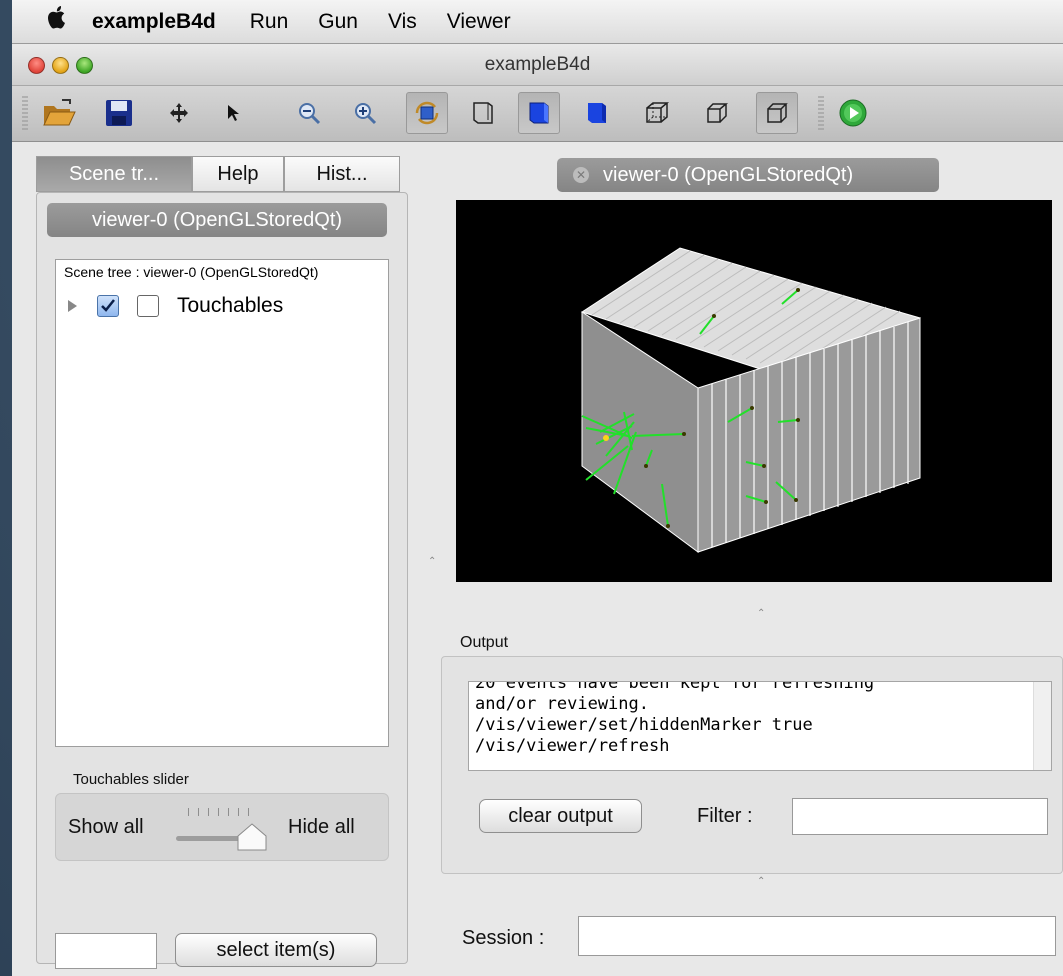 The image size is (1063, 976). I want to click on checkmark-icon, so click(108, 305).